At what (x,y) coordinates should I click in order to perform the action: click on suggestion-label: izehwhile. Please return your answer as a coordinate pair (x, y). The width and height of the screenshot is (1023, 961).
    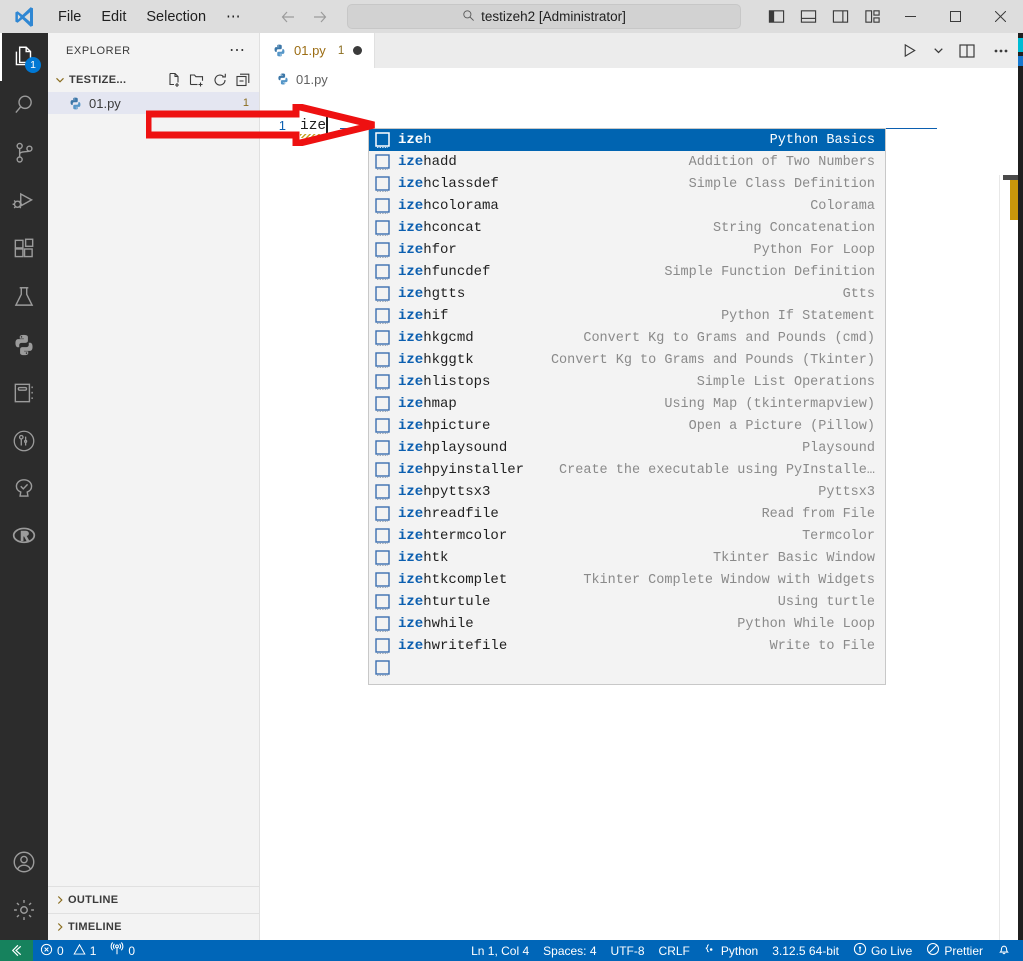
    Looking at the image, I should click on (436, 624).